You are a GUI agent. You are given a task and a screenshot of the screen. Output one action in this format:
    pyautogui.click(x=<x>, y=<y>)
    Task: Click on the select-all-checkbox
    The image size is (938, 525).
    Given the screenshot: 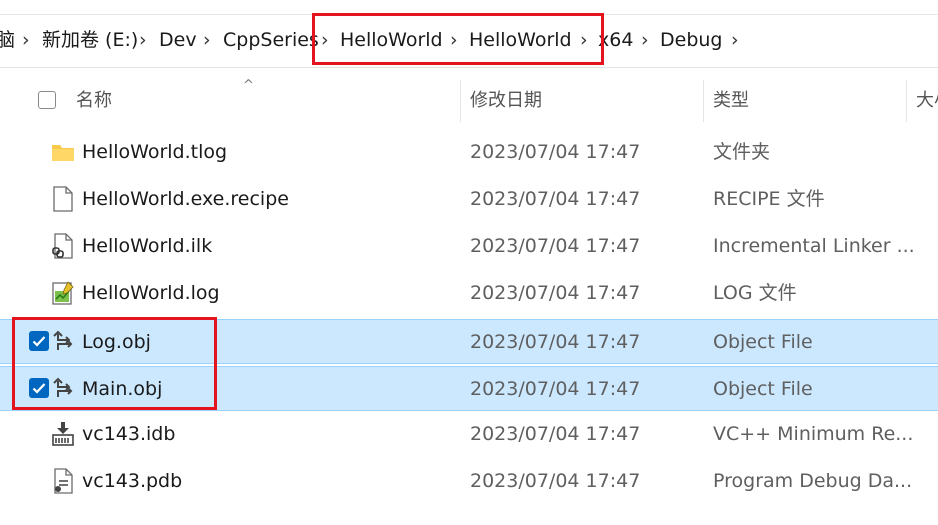 What is the action you would take?
    pyautogui.click(x=47, y=100)
    